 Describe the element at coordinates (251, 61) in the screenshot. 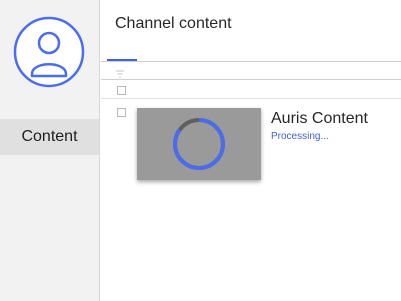

I see `header-divider` at that location.